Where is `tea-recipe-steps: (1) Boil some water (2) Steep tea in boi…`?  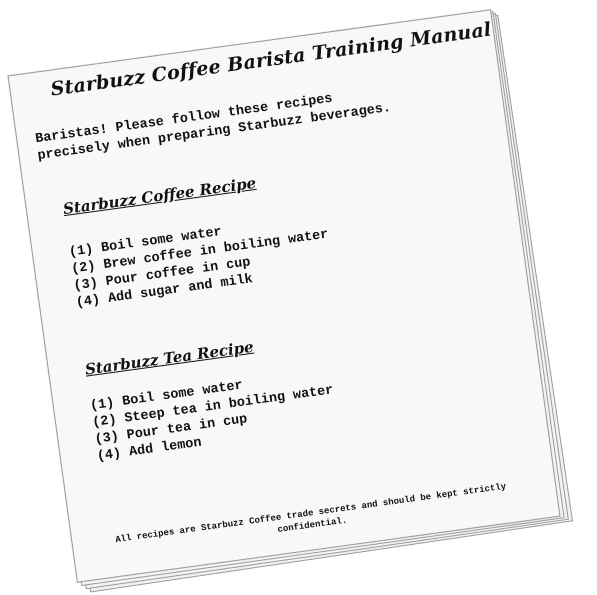
tea-recipe-steps: (1) Boil some water (2) Steep tea in boi… is located at coordinates (214, 415).